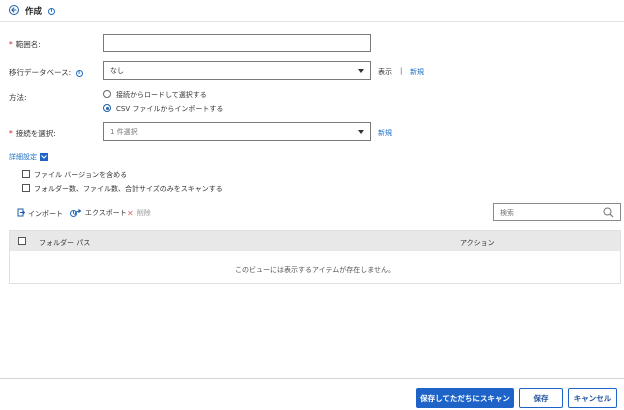 The image size is (624, 410). Describe the element at coordinates (25, 44) in the screenshot. I see `range-name-label: * 範囲名:` at that location.